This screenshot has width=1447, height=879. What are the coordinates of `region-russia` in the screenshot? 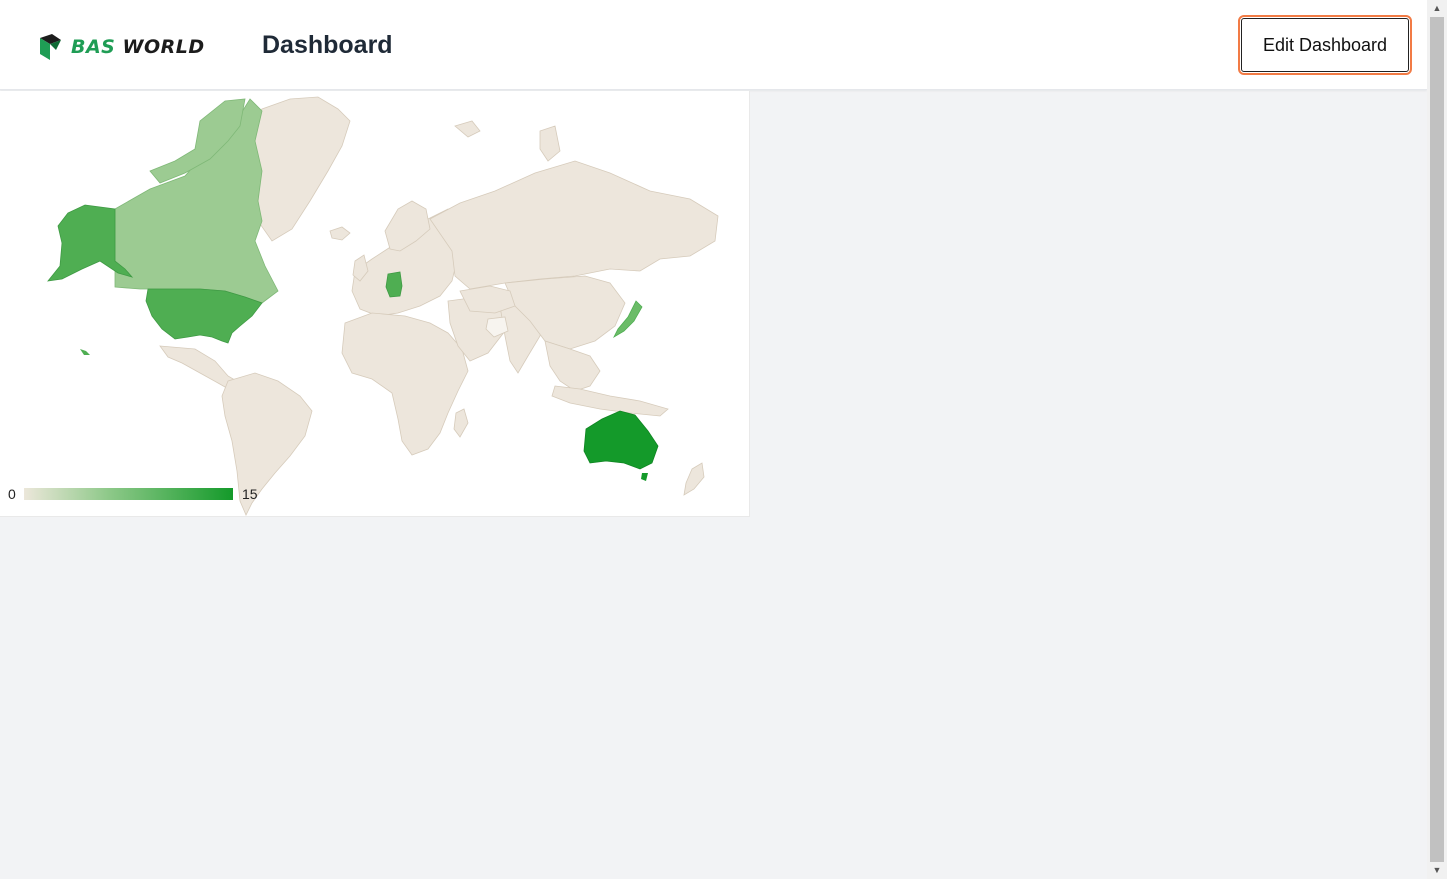 It's located at (574, 225).